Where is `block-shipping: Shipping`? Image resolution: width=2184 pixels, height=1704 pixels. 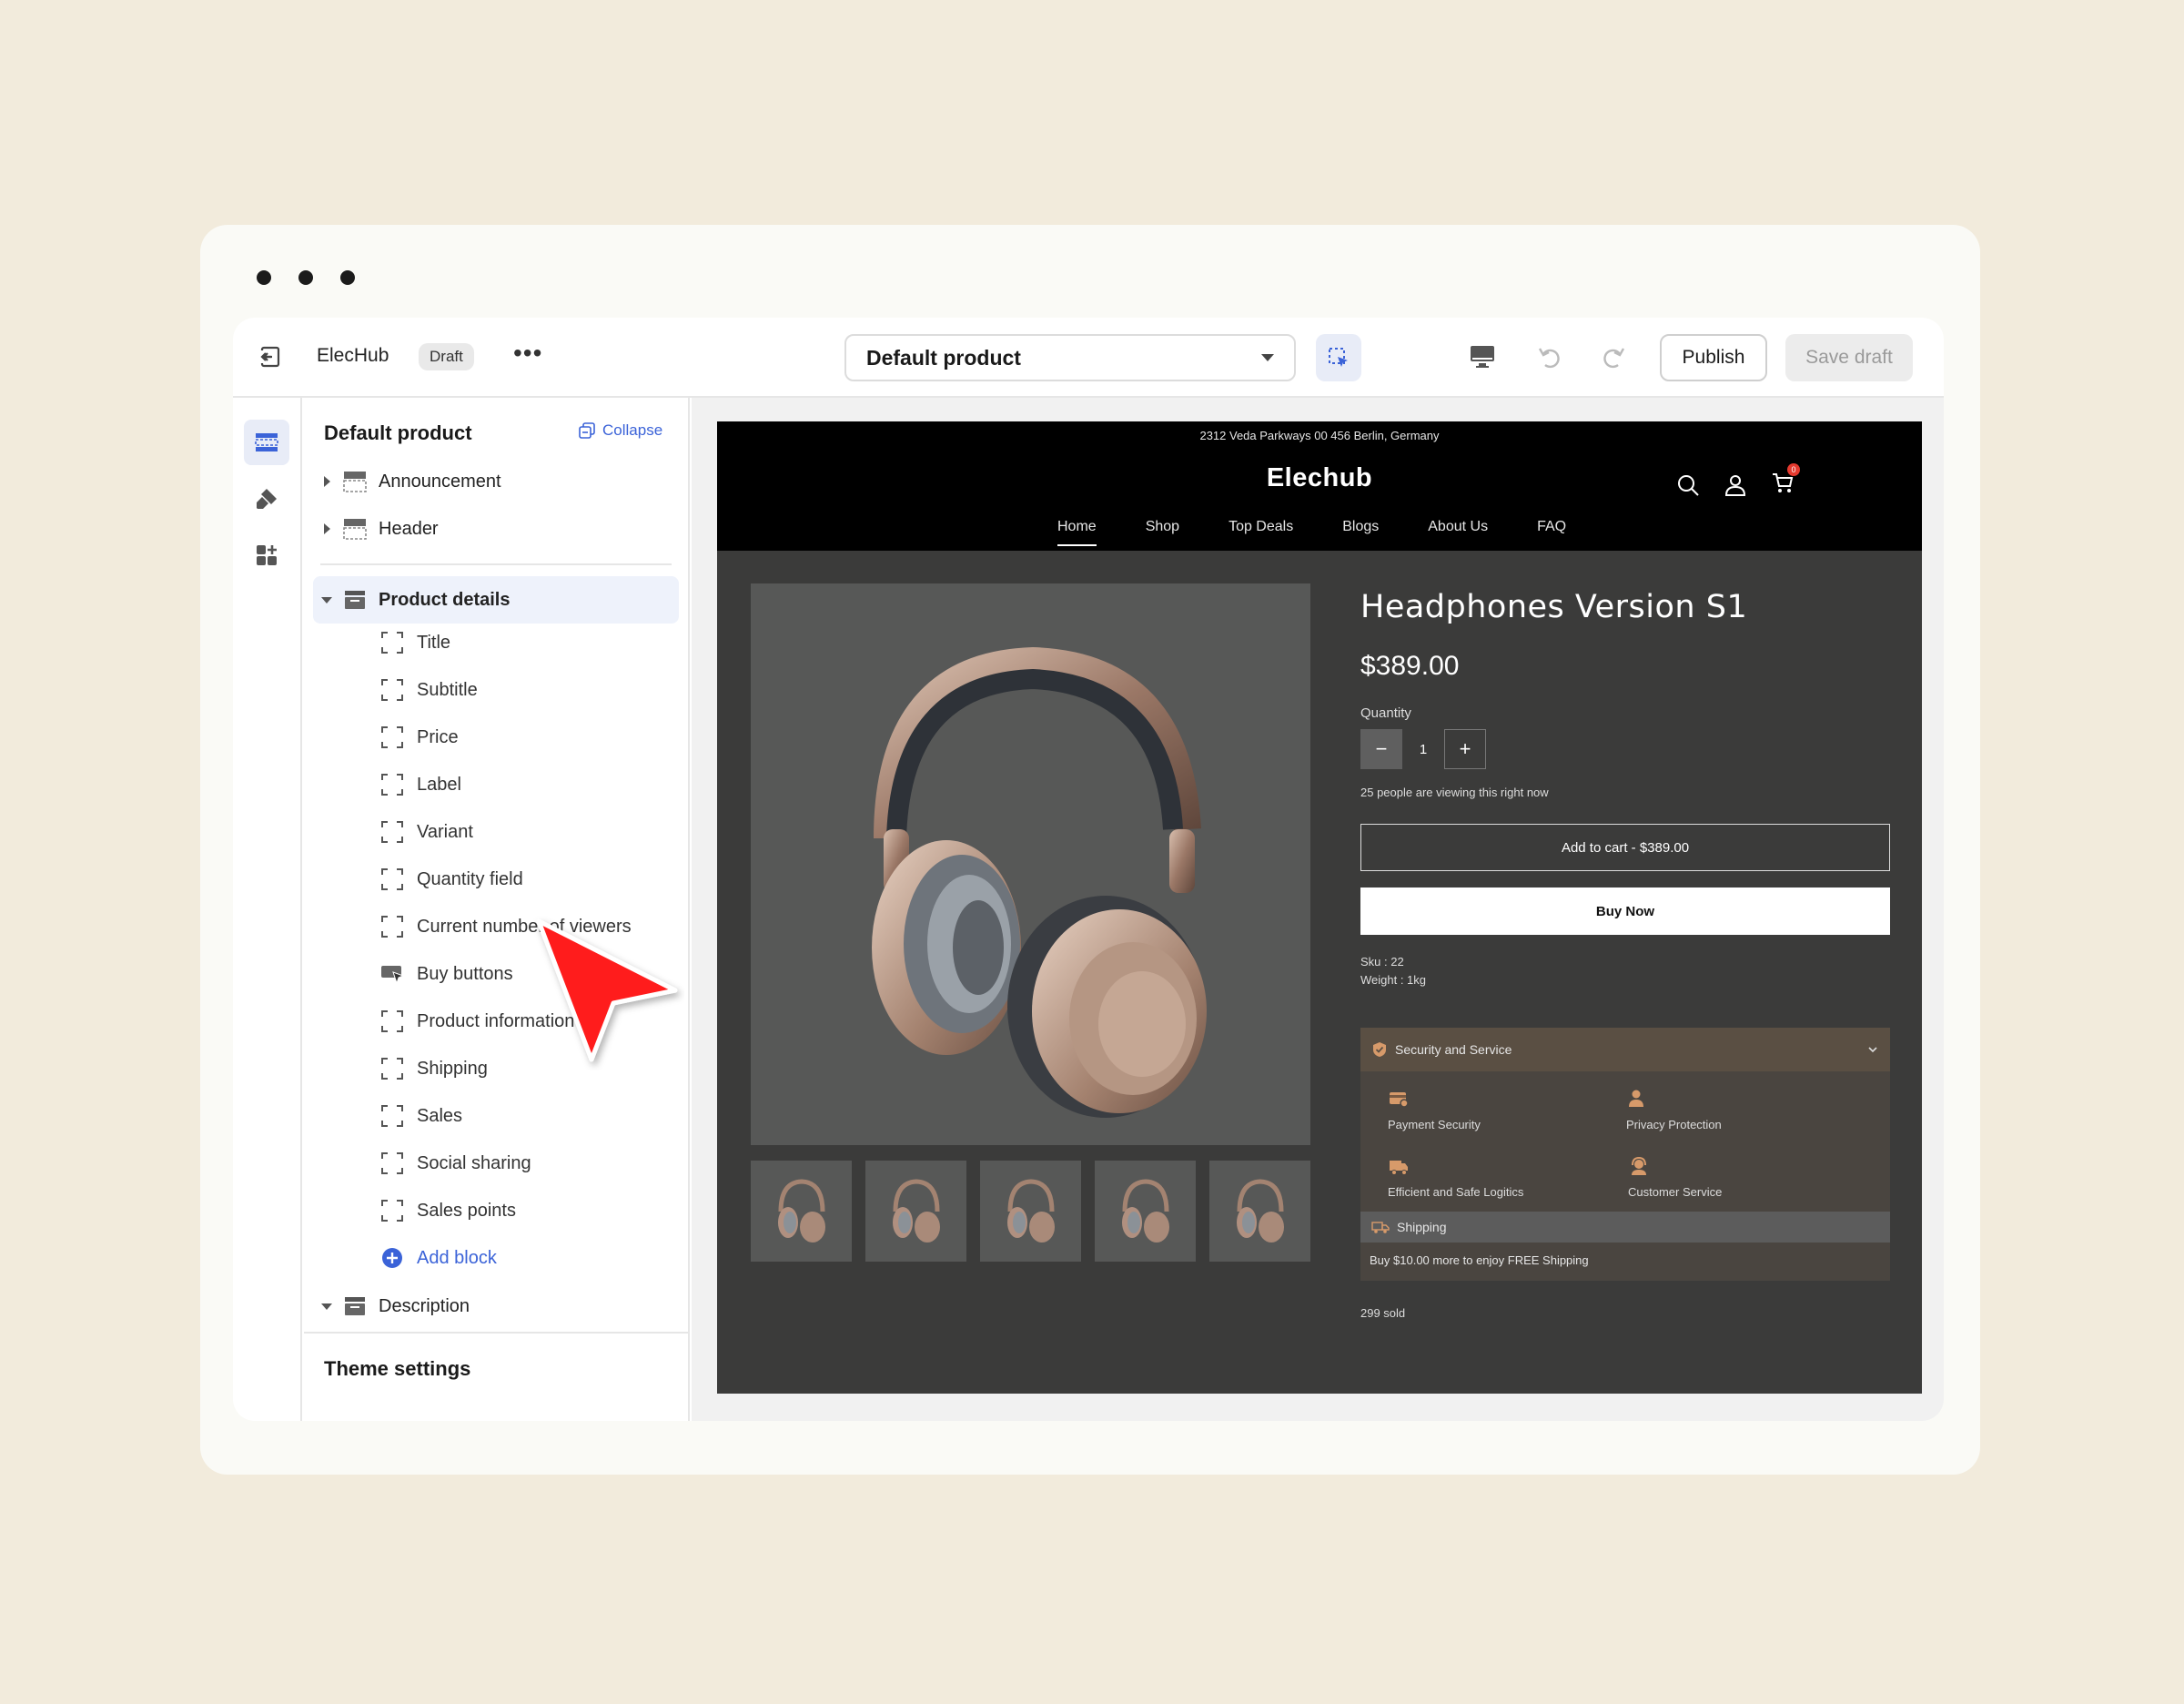 block-shipping: Shipping is located at coordinates (434, 1069).